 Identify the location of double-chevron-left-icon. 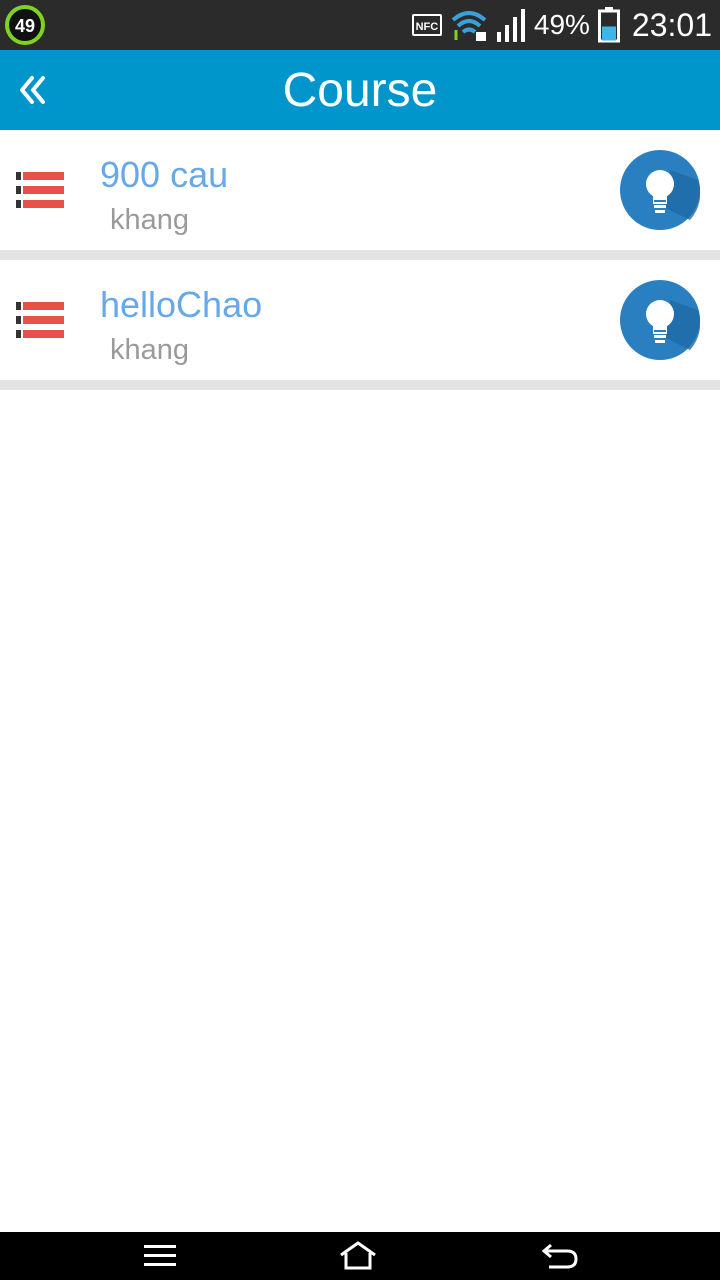
(32, 90).